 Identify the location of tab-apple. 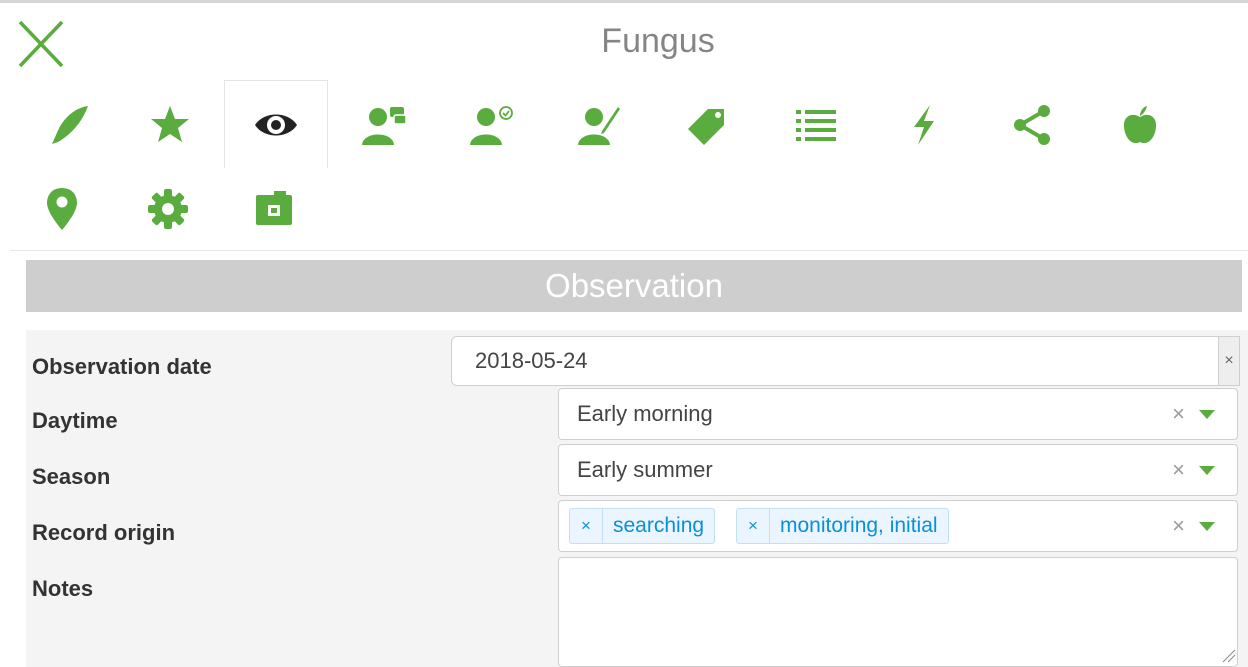
(1140, 125).